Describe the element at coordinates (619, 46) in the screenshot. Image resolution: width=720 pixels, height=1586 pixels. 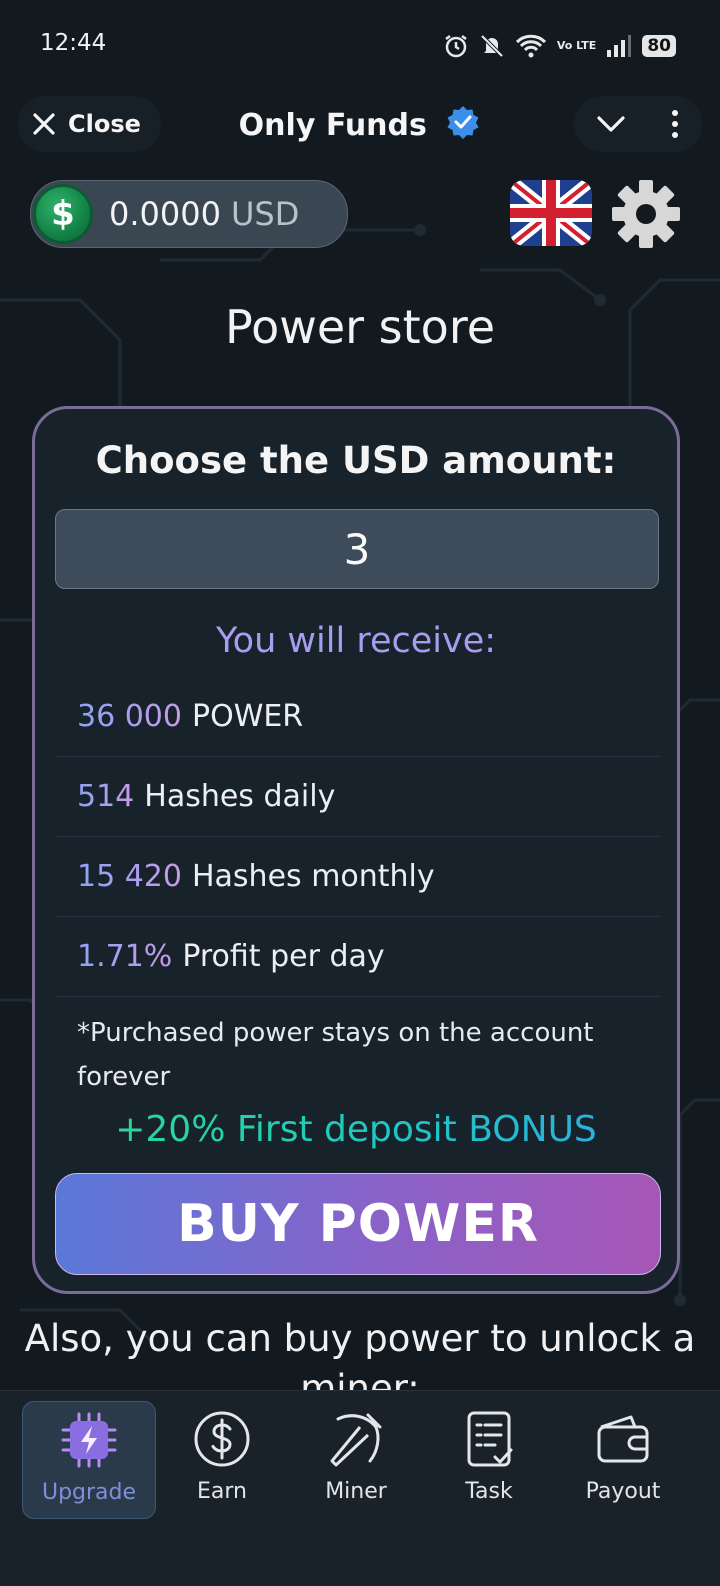
I see `signal-icon` at that location.